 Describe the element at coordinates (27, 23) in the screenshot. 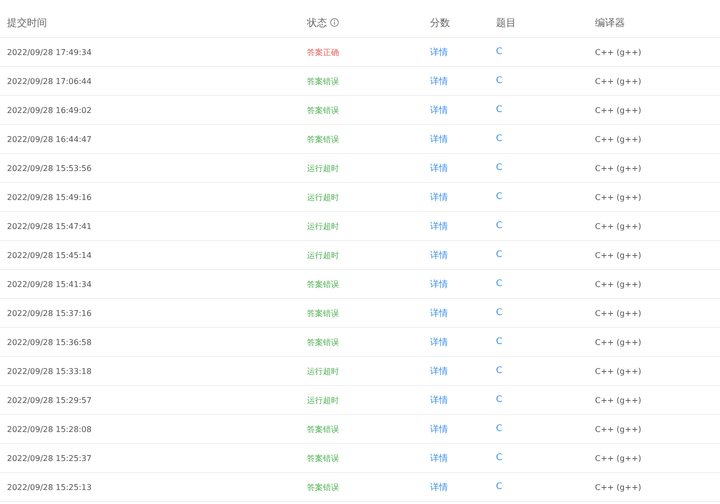

I see `column-header: 提交时间` at that location.